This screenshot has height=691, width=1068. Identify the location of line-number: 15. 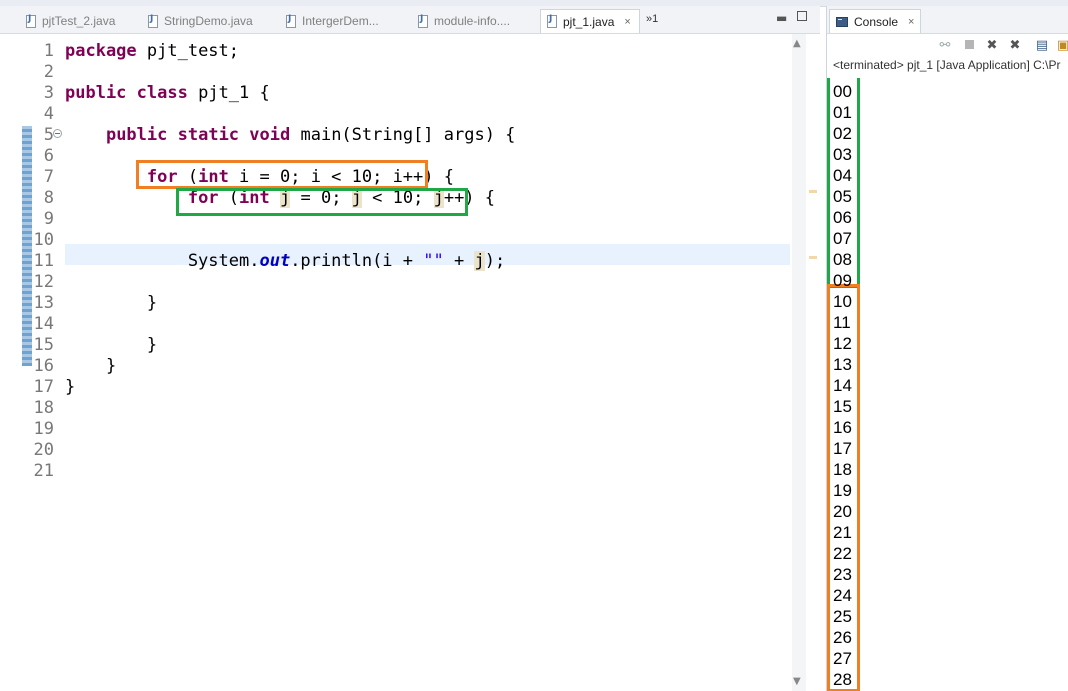
(43, 345).